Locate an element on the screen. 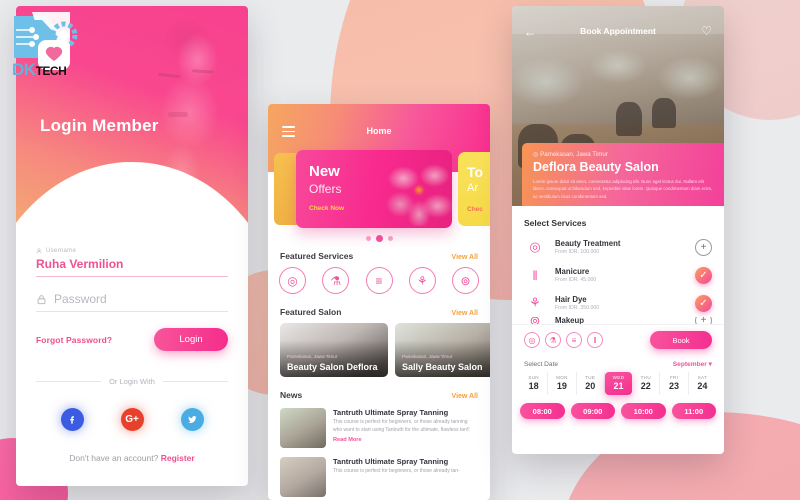 Image resolution: width=800 pixels, height=500 pixels. salon-name: Deflora Beauty Salon is located at coordinates (596, 166).